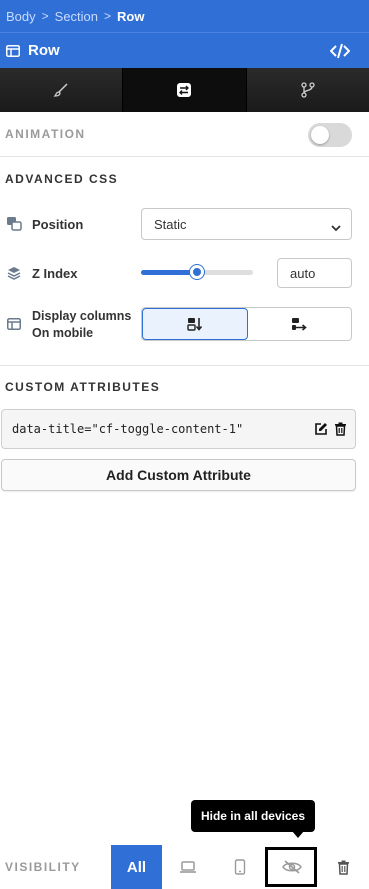 Image resolution: width=369 pixels, height=889 pixels. What do you see at coordinates (83, 387) in the screenshot?
I see `custom-attributes-label: CUSTOM ATTRIBUTES` at bounding box center [83, 387].